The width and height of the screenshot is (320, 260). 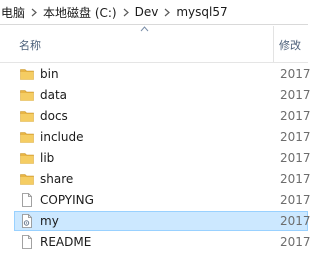 I want to click on column-header, so click(x=154, y=43).